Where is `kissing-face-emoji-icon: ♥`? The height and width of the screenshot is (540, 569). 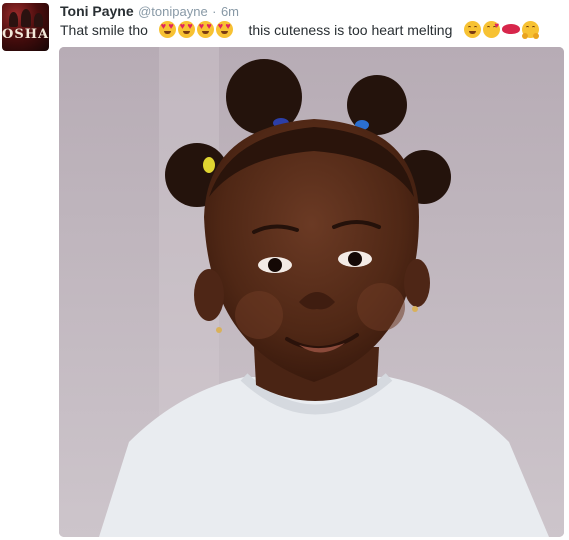
kissing-face-emoji-icon: ♥ is located at coordinates (492, 29).